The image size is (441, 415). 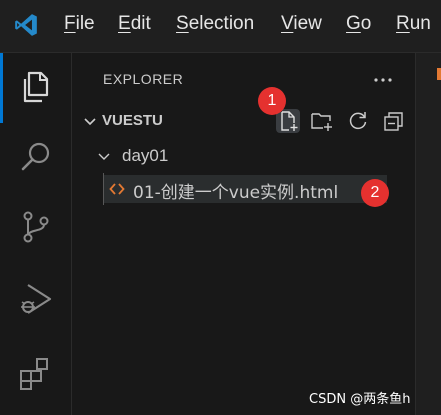 I want to click on explorer-icon, so click(x=36, y=87).